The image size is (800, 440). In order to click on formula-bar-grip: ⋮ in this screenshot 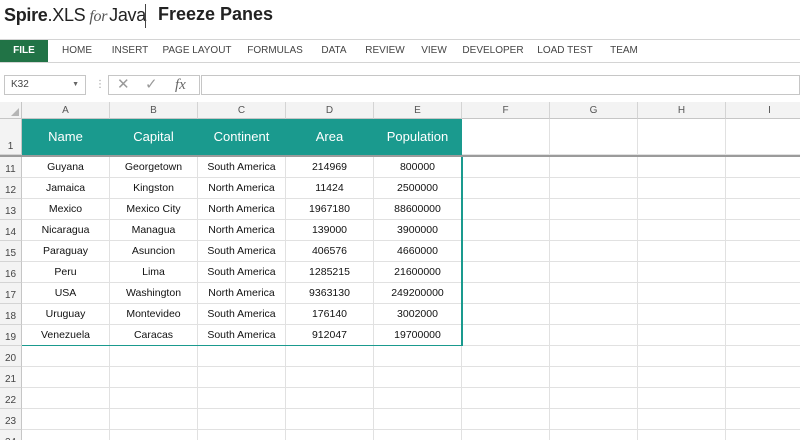, I will do `click(100, 85)`.